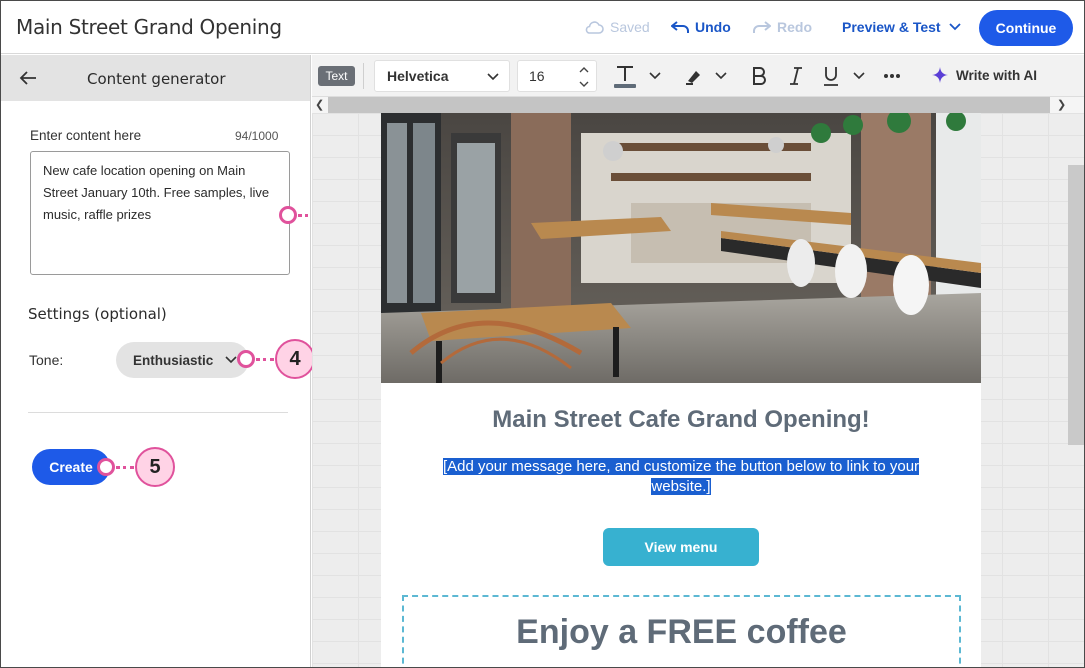 The width and height of the screenshot is (1085, 668). What do you see at coordinates (319, 104) in the screenshot?
I see `scroll-left-icon: ❮` at bounding box center [319, 104].